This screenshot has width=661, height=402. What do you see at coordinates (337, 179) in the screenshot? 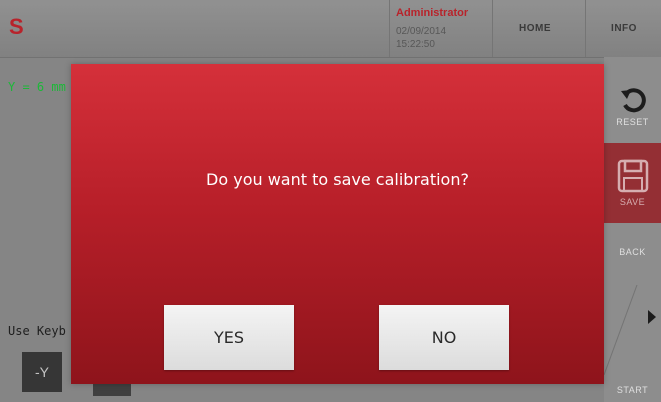
I see `dialog-message: Do you want to save calibration?` at bounding box center [337, 179].